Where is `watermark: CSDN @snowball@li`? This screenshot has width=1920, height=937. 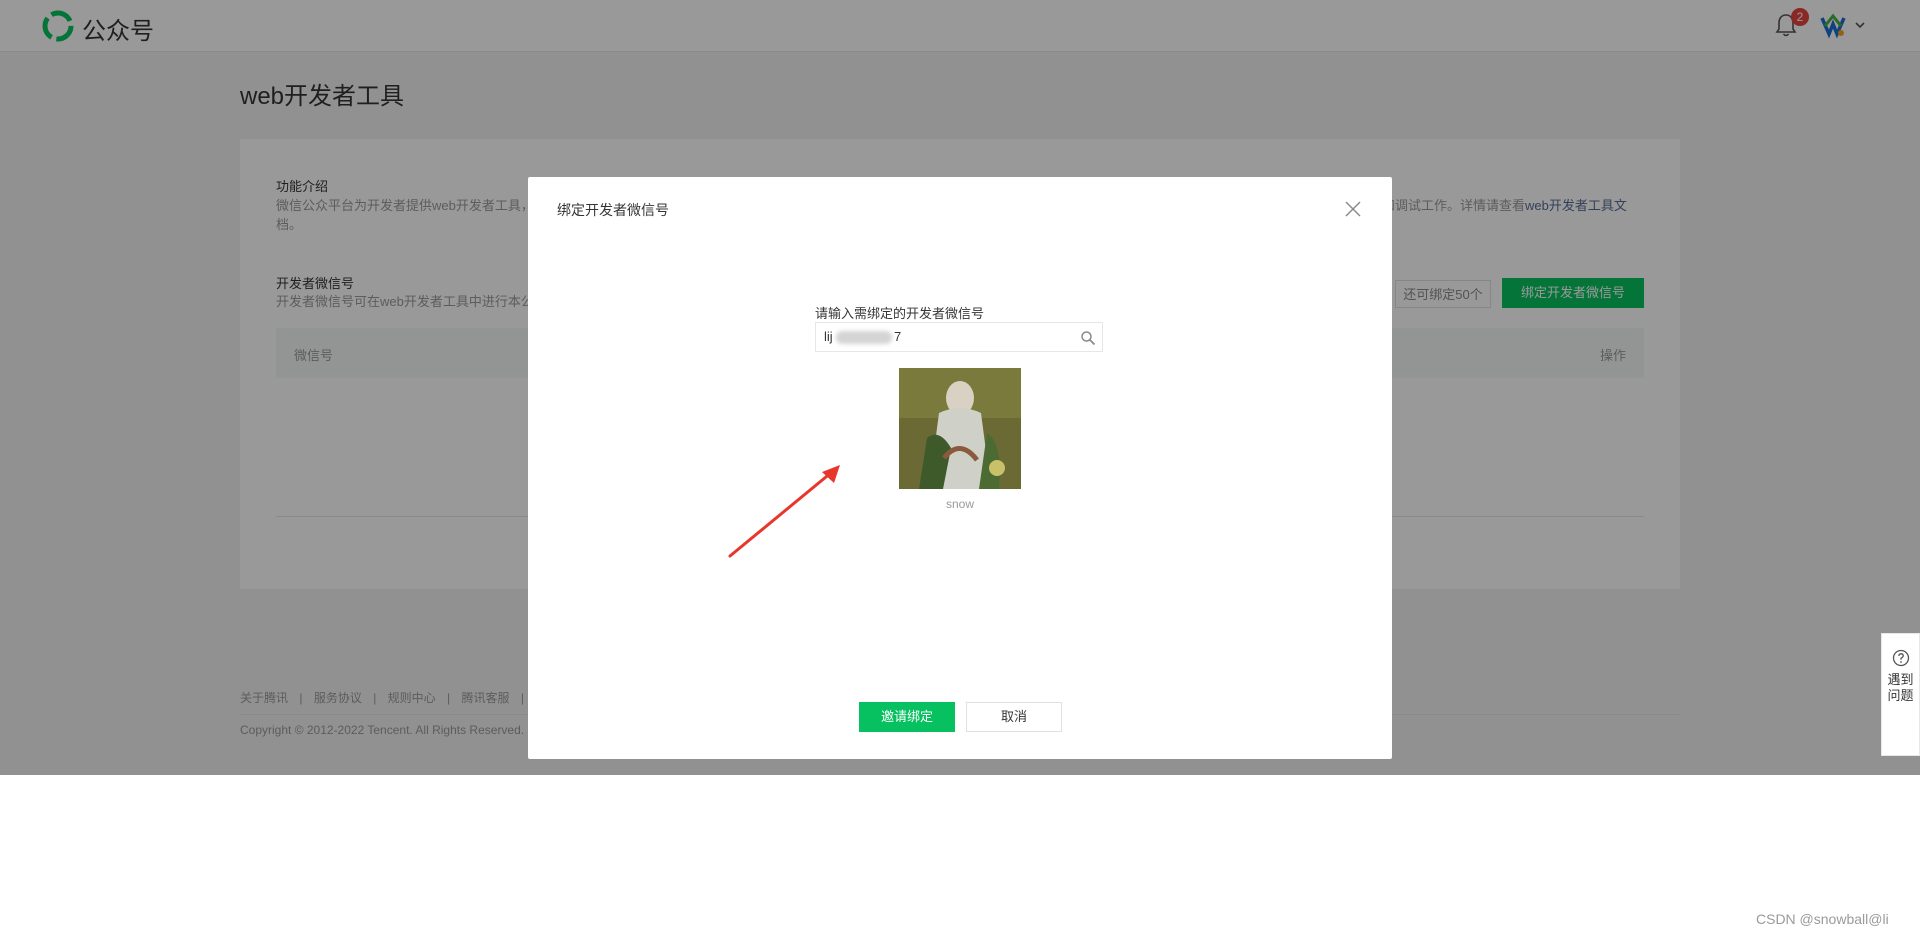 watermark: CSDN @snowball@li is located at coordinates (1822, 919).